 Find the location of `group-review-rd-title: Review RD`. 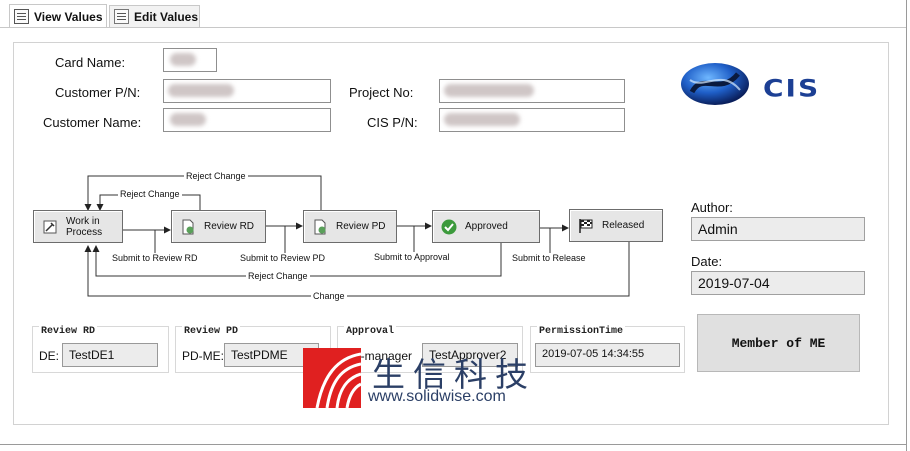

group-review-rd-title: Review RD is located at coordinates (68, 331).